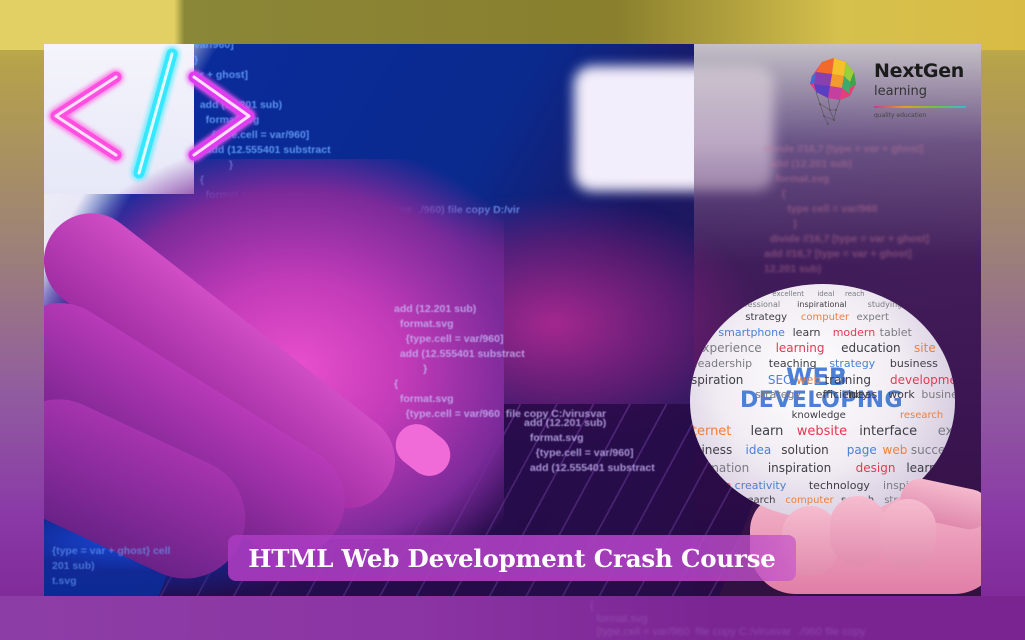 The image size is (1025, 640). I want to click on sphere-word: information, so click(720, 468).